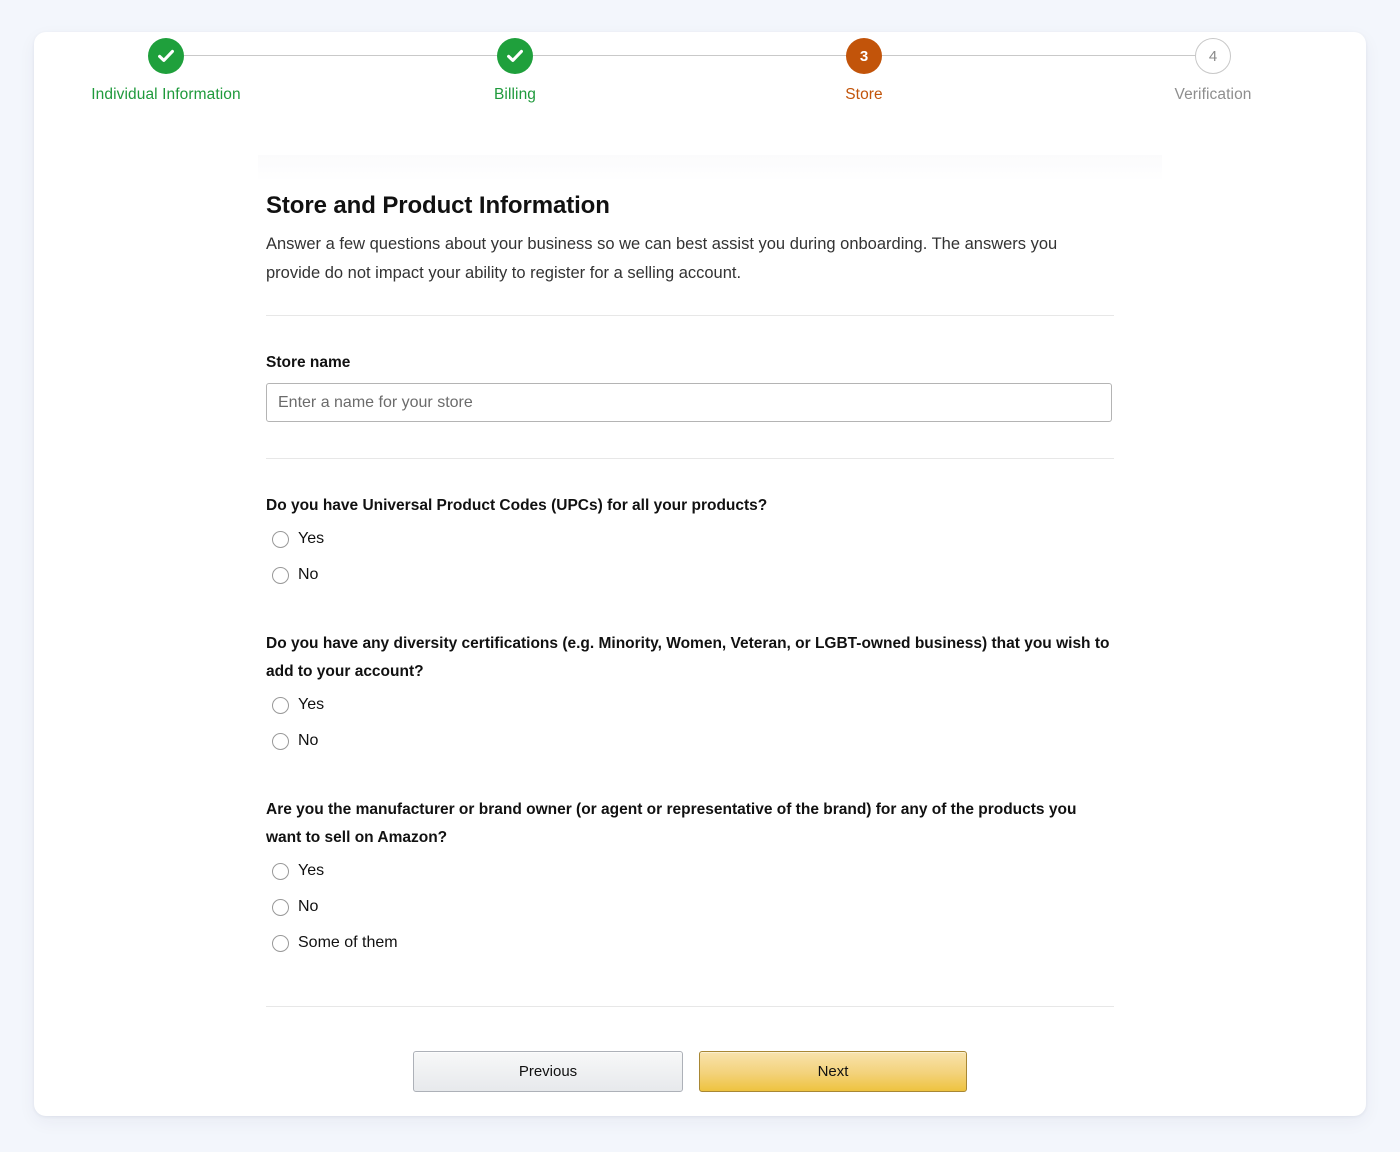 The image size is (1400, 1152). Describe the element at coordinates (690, 575) in the screenshot. I see `radio-option-upc-no: No` at that location.